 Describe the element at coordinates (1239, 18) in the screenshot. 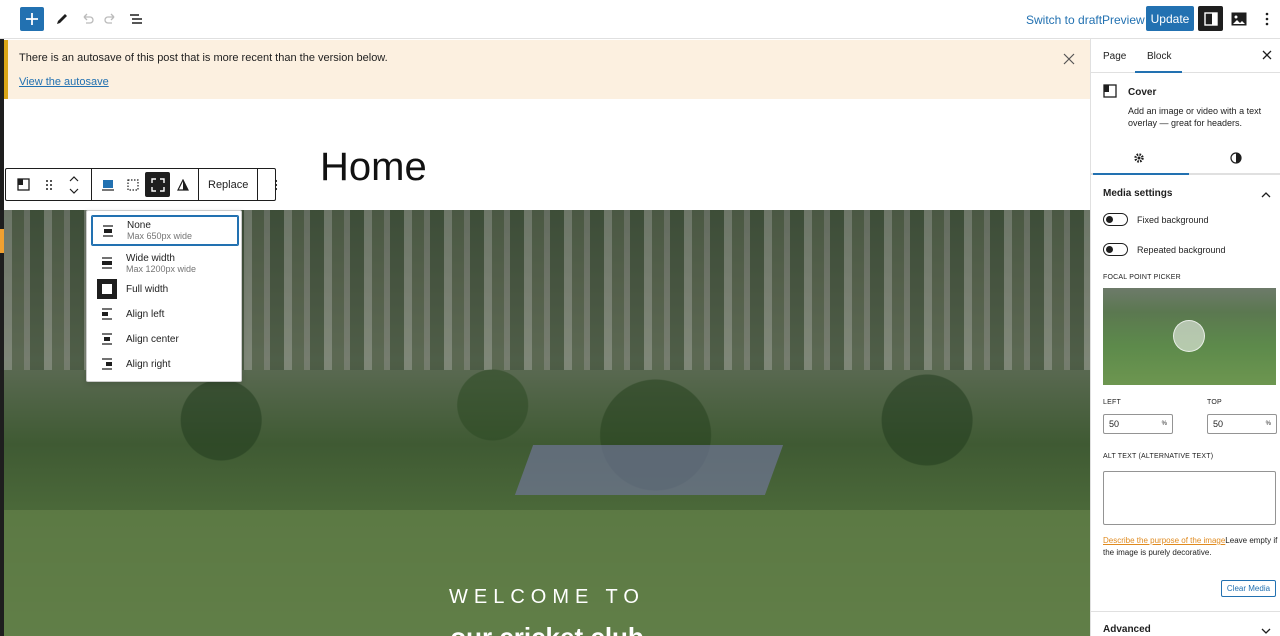

I see `media-button` at that location.